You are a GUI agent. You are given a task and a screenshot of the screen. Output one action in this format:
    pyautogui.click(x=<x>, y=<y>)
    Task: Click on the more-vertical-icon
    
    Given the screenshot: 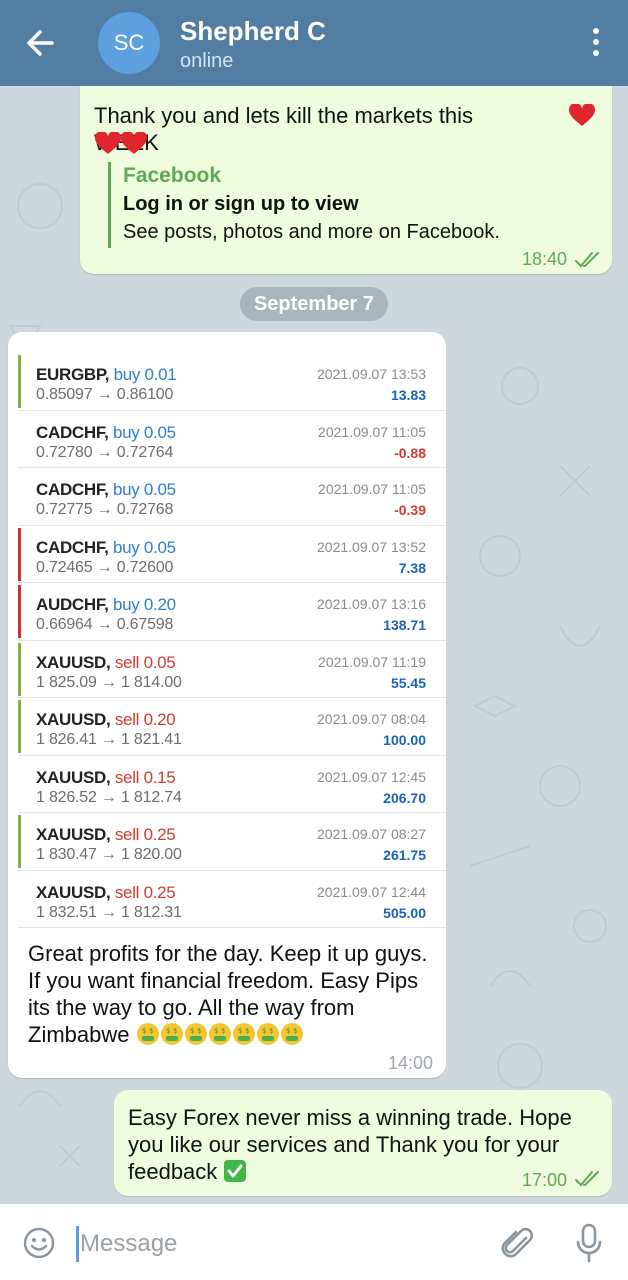 What is the action you would take?
    pyautogui.click(x=596, y=31)
    